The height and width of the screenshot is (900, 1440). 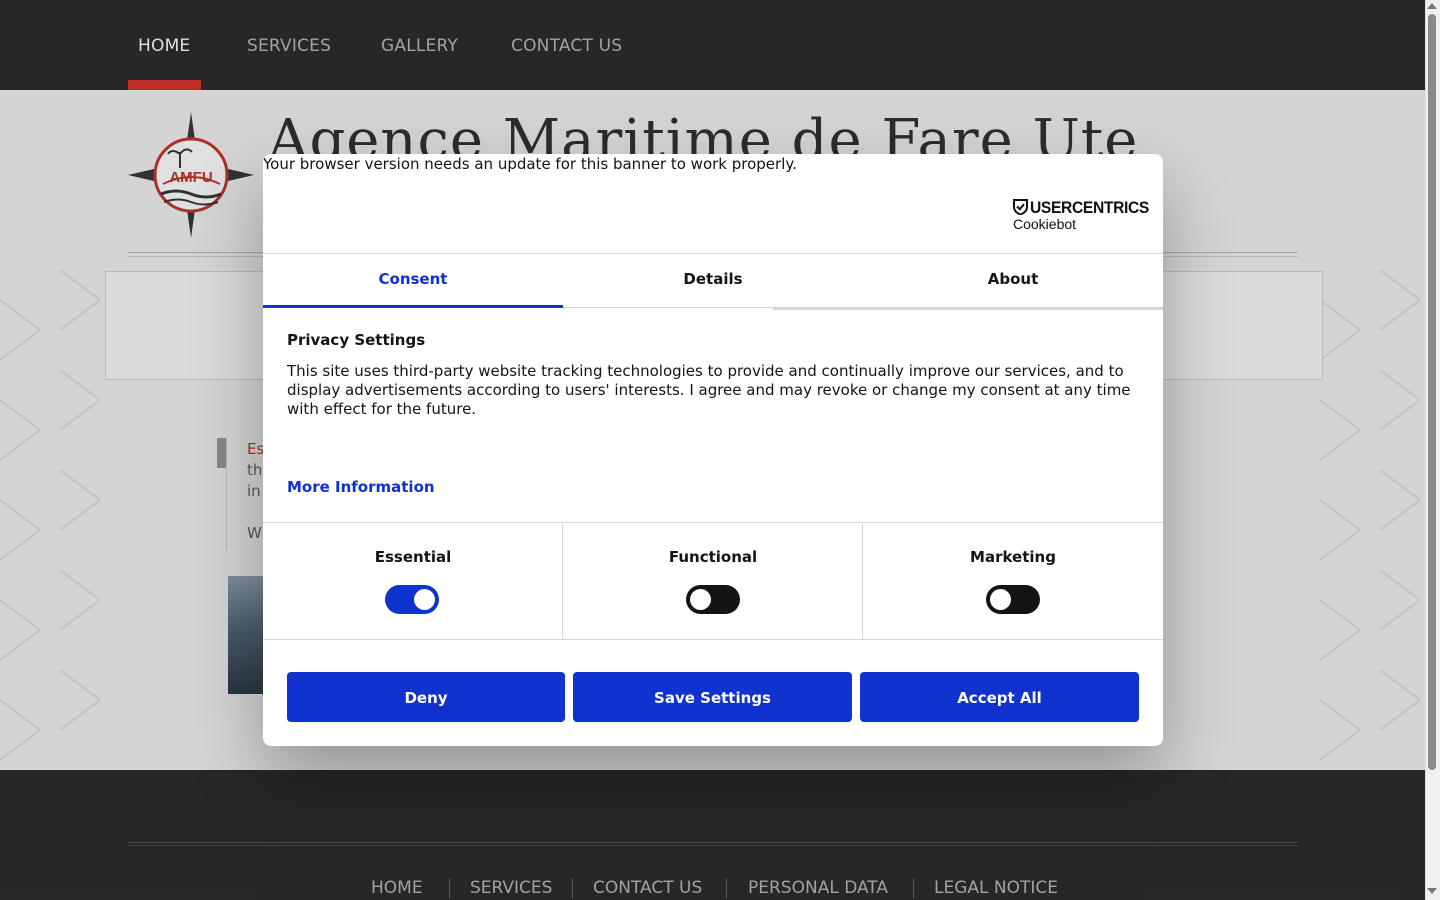 I want to click on essential-toggle, so click(x=412, y=599).